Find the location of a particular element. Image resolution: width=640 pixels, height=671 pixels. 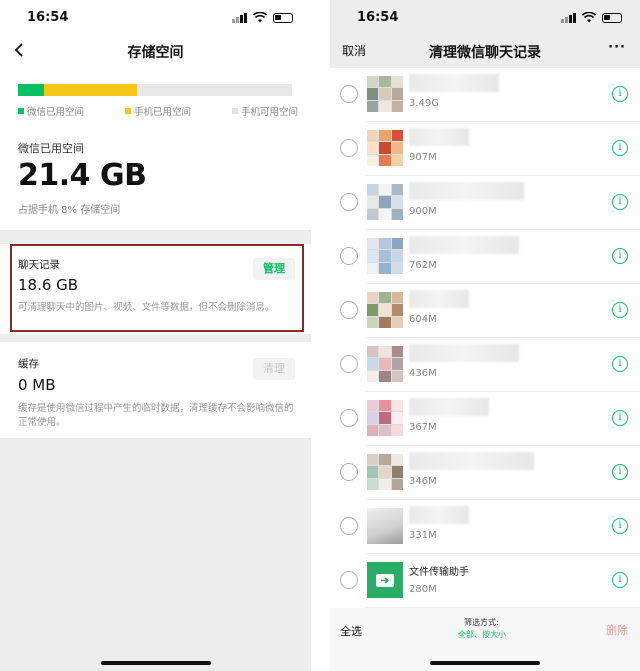

list-item: 762M i is located at coordinates (485, 257).